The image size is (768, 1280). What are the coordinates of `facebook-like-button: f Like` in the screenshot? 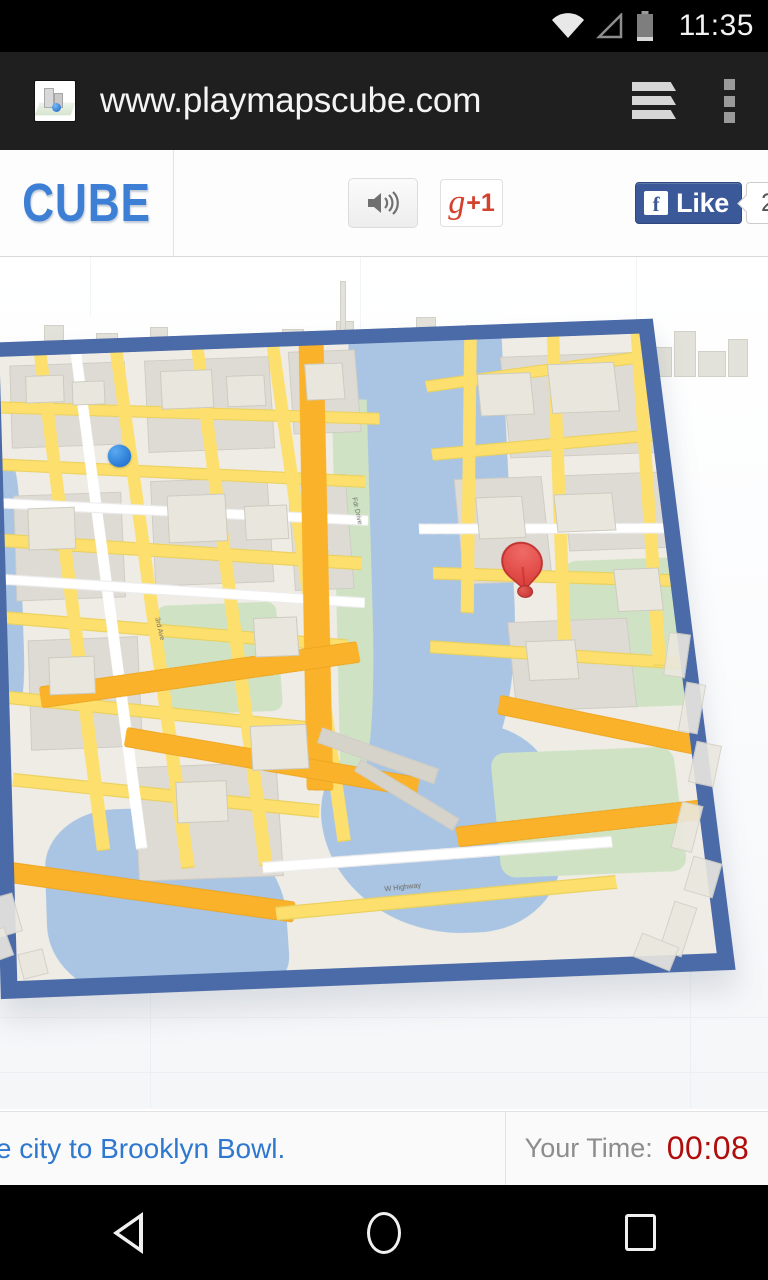 It's located at (688, 203).